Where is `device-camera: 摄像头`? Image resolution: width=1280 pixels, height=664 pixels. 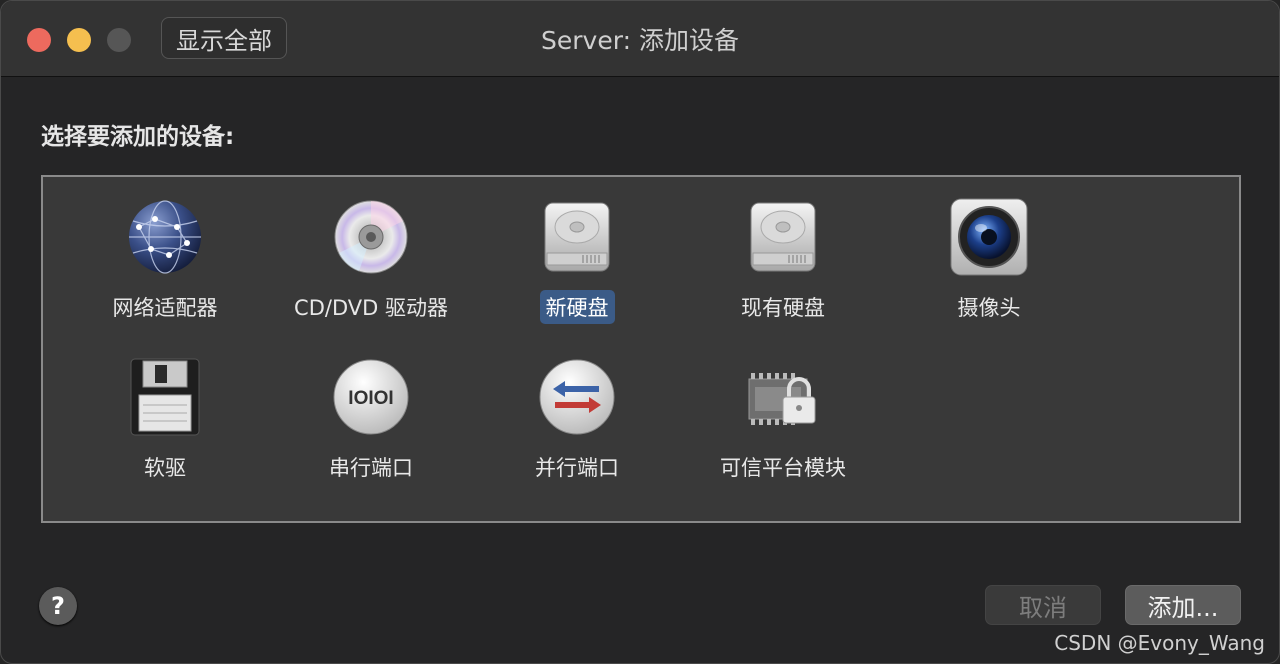 device-camera: 摄像头 is located at coordinates (989, 260).